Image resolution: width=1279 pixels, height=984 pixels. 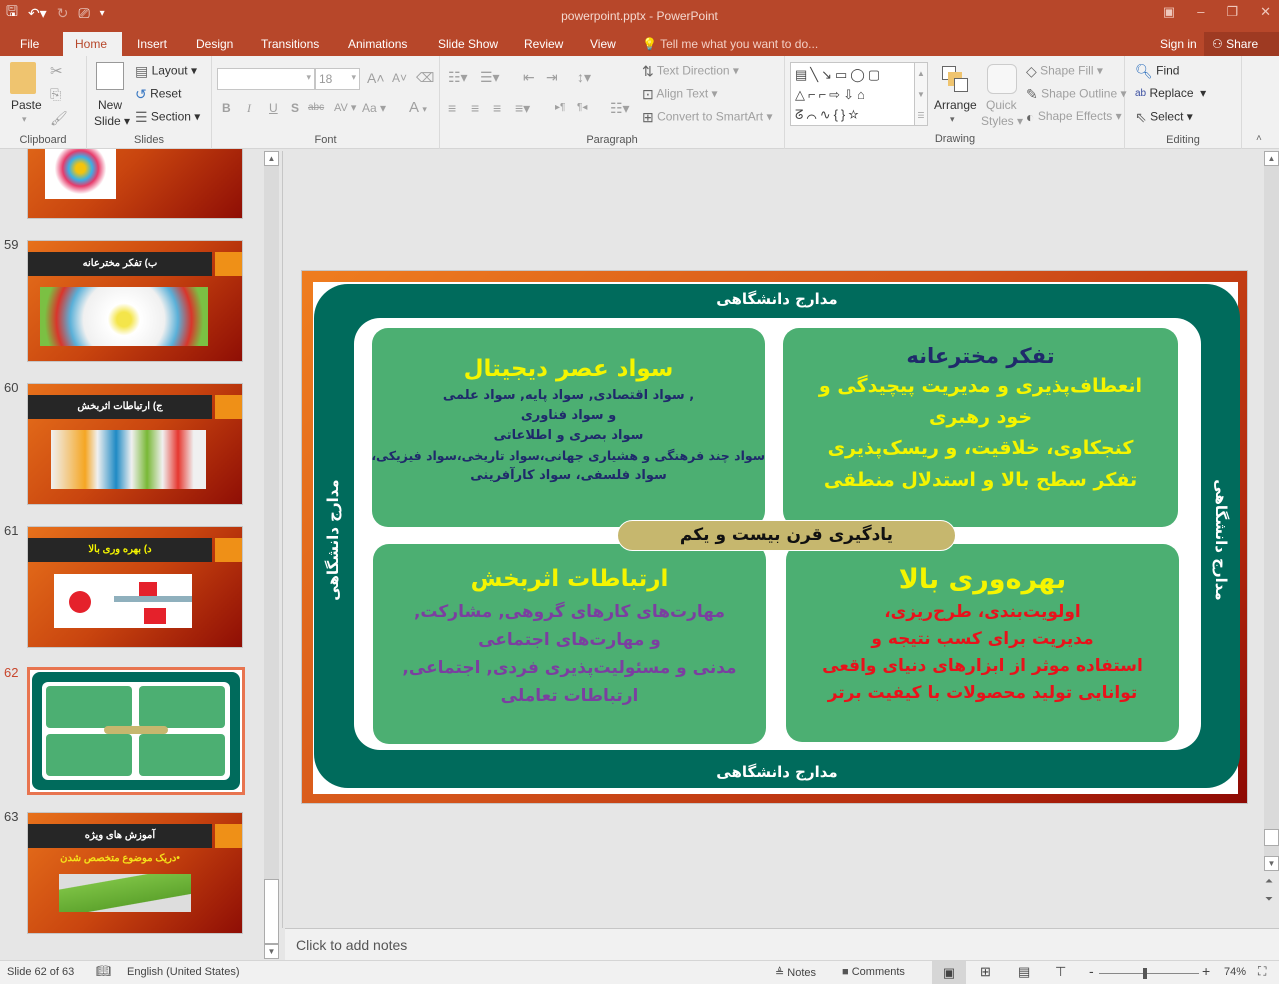 What do you see at coordinates (873, 972) in the screenshot?
I see `comments-toggle-button: ■ Comments` at bounding box center [873, 972].